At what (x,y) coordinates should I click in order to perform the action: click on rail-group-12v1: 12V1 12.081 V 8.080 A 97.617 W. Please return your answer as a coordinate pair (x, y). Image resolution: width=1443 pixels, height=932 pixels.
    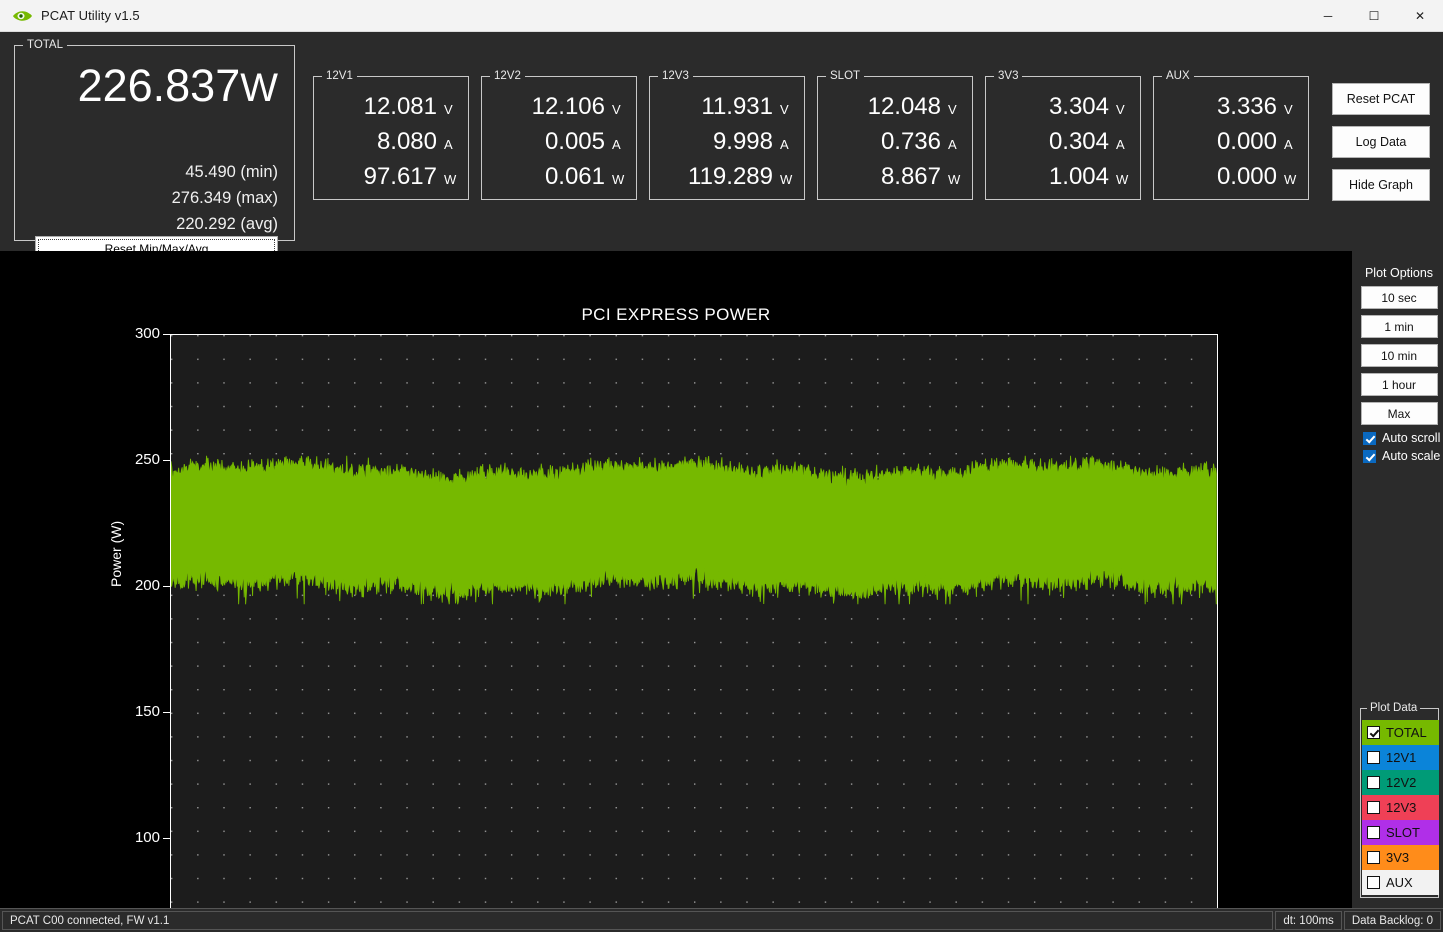
    Looking at the image, I should click on (391, 134).